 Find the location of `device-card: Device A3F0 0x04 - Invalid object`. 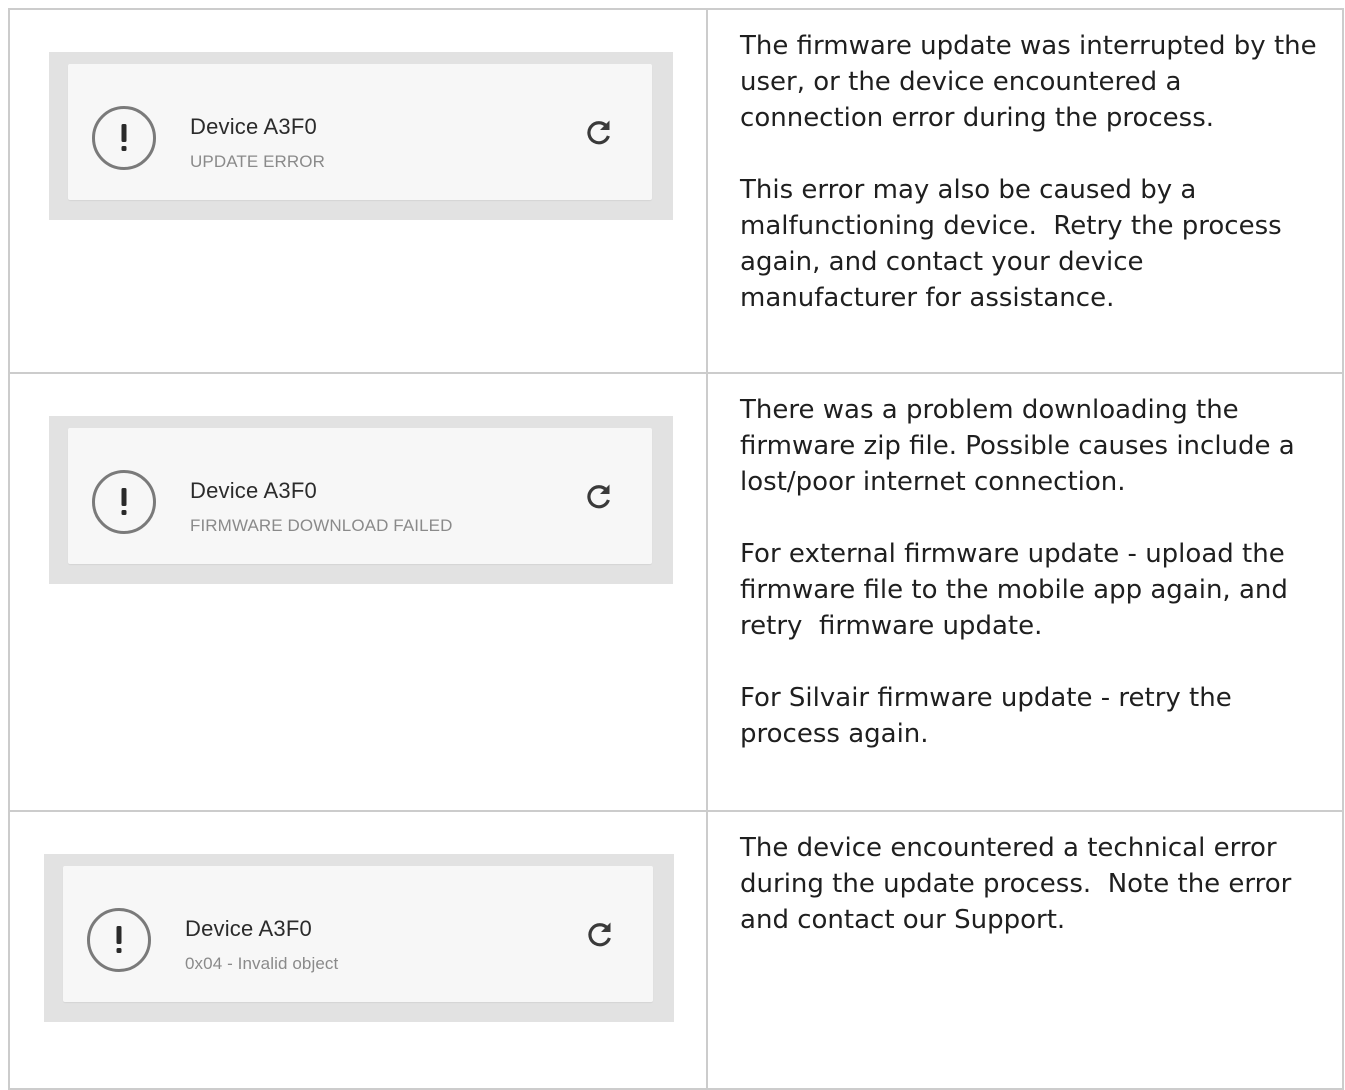

device-card: Device A3F0 0x04 - Invalid object is located at coordinates (358, 934).